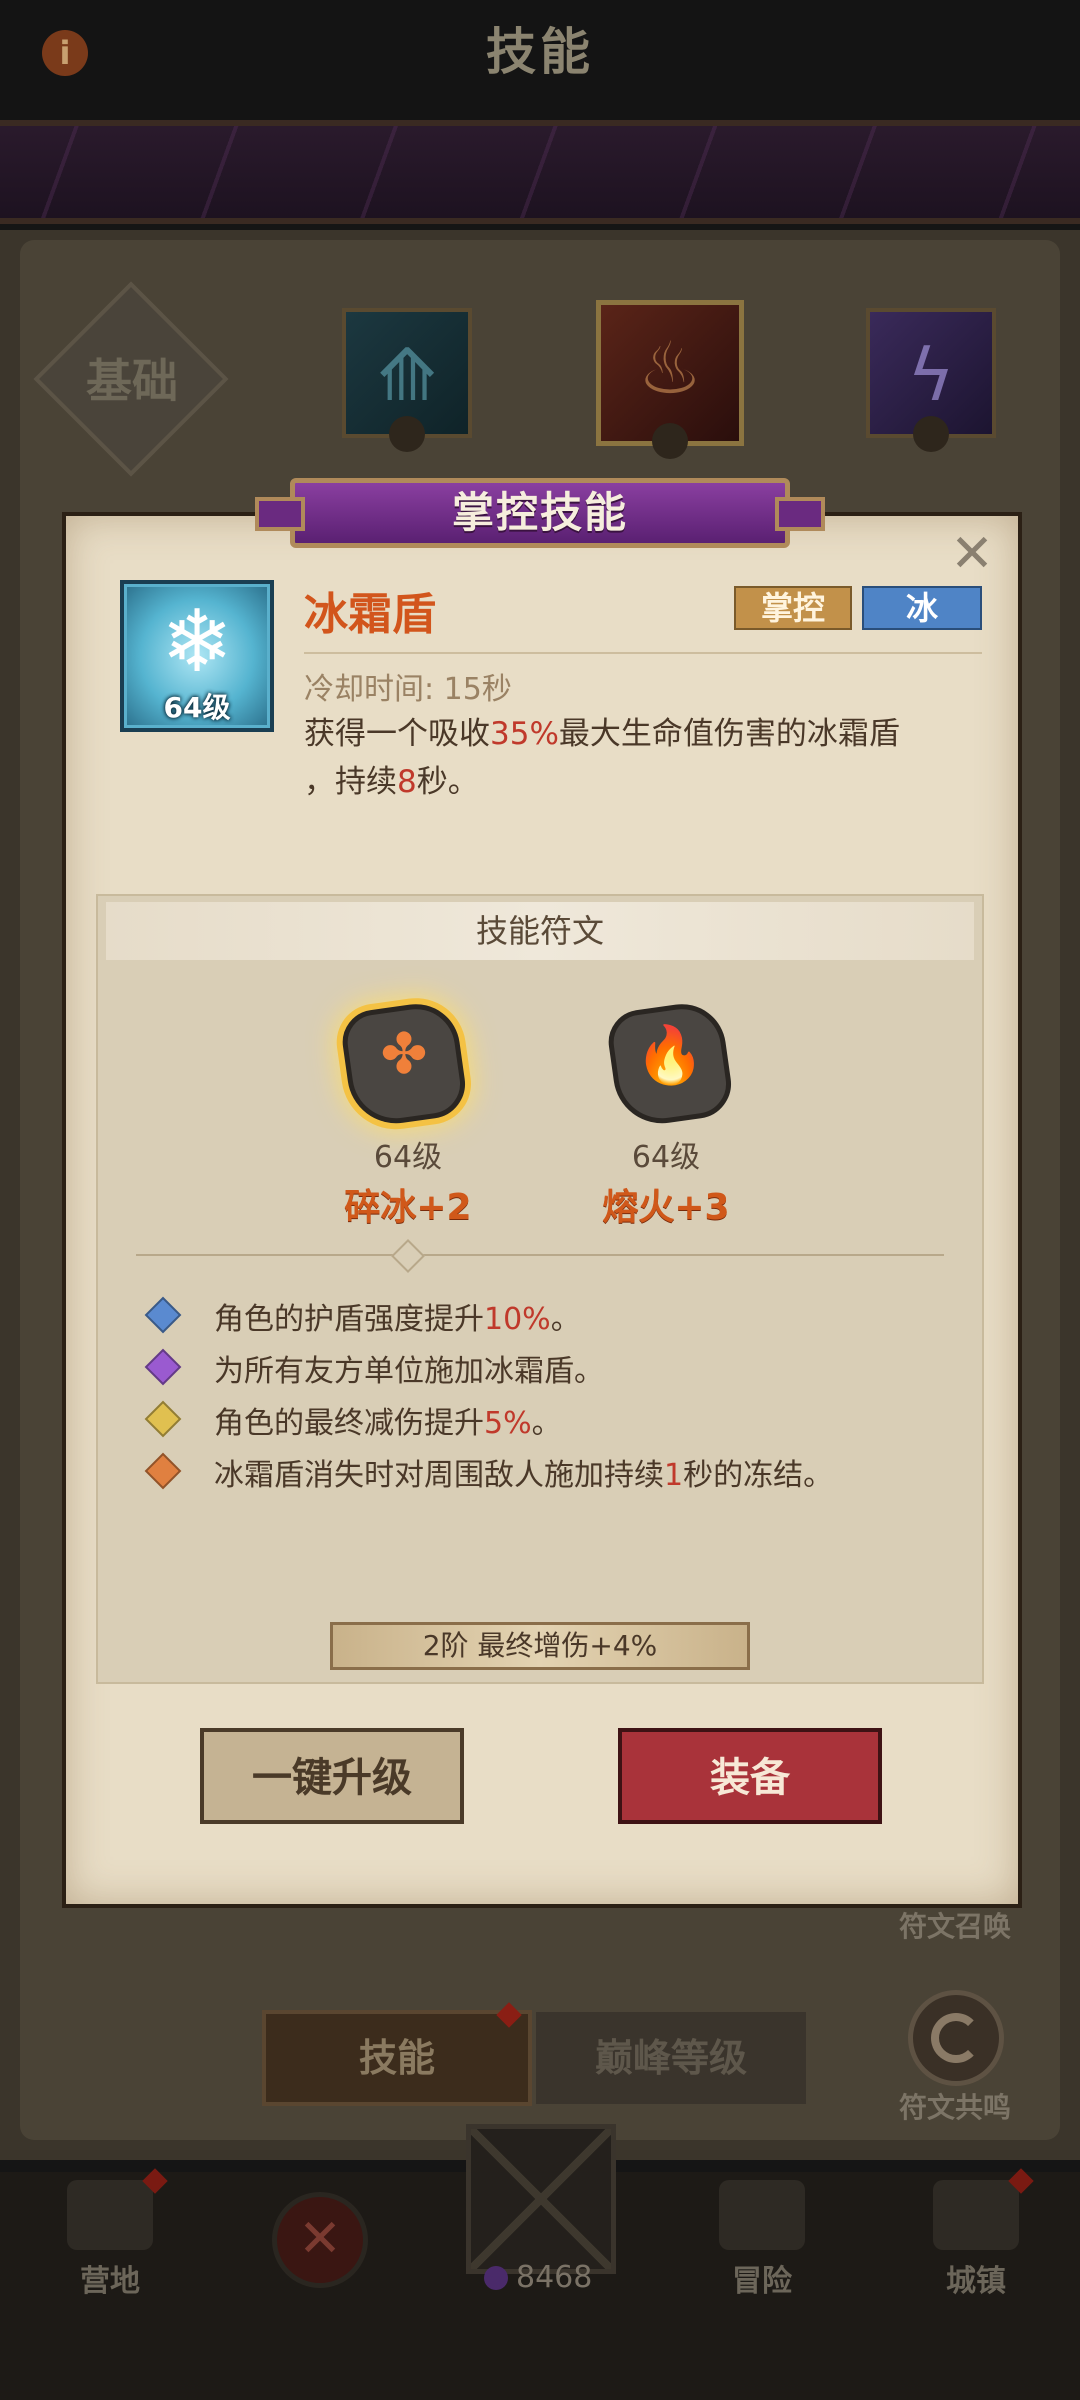 The image size is (1080, 2400). What do you see at coordinates (750, 1776) in the screenshot?
I see `equip-button: 装备` at bounding box center [750, 1776].